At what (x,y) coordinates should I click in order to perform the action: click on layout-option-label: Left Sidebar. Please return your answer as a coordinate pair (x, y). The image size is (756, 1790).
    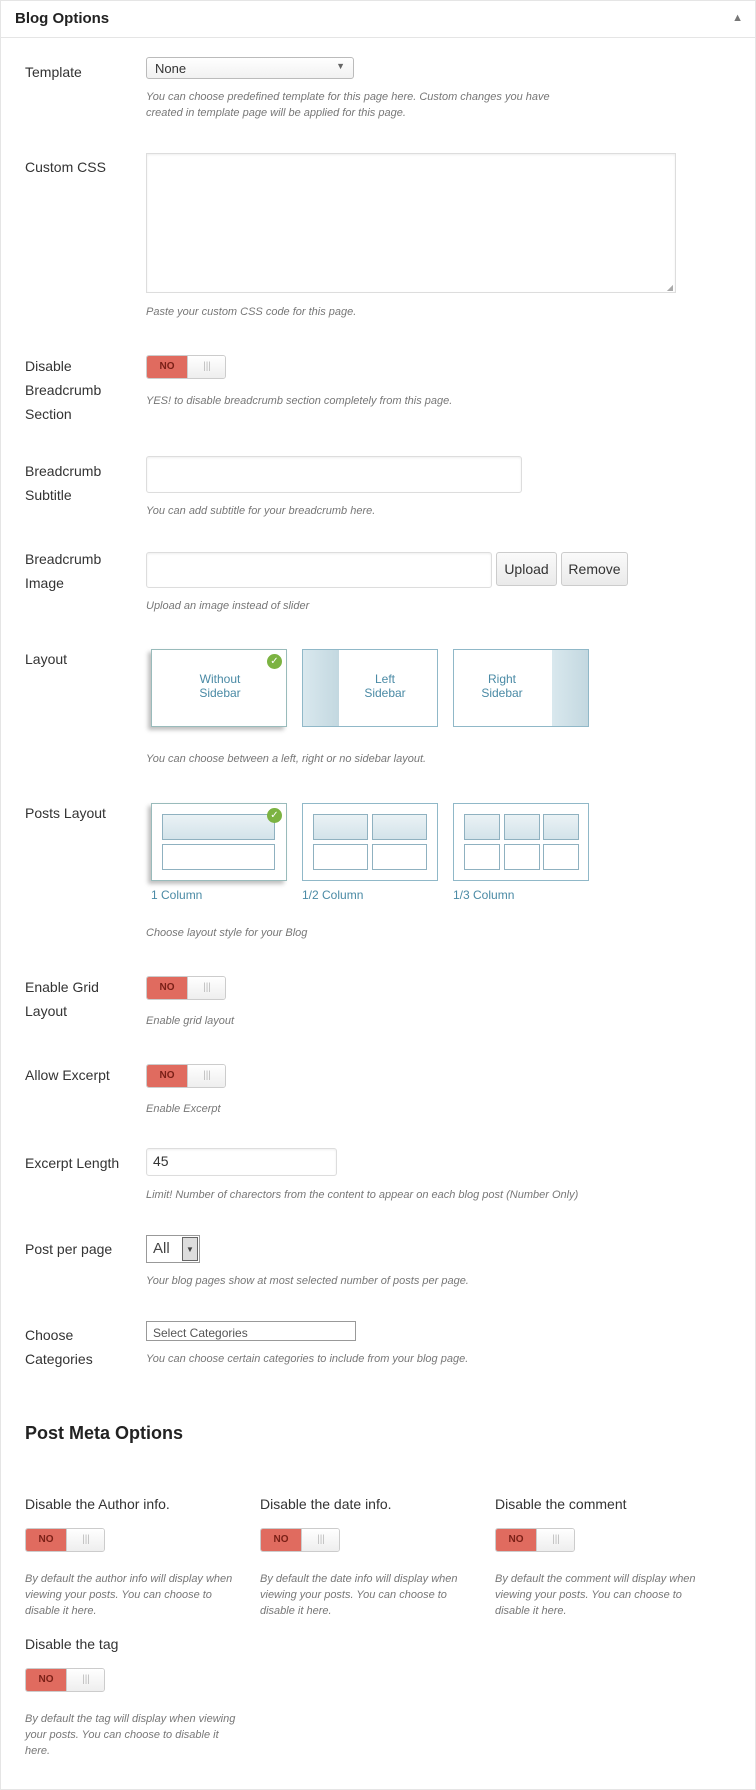
    Looking at the image, I should click on (385, 686).